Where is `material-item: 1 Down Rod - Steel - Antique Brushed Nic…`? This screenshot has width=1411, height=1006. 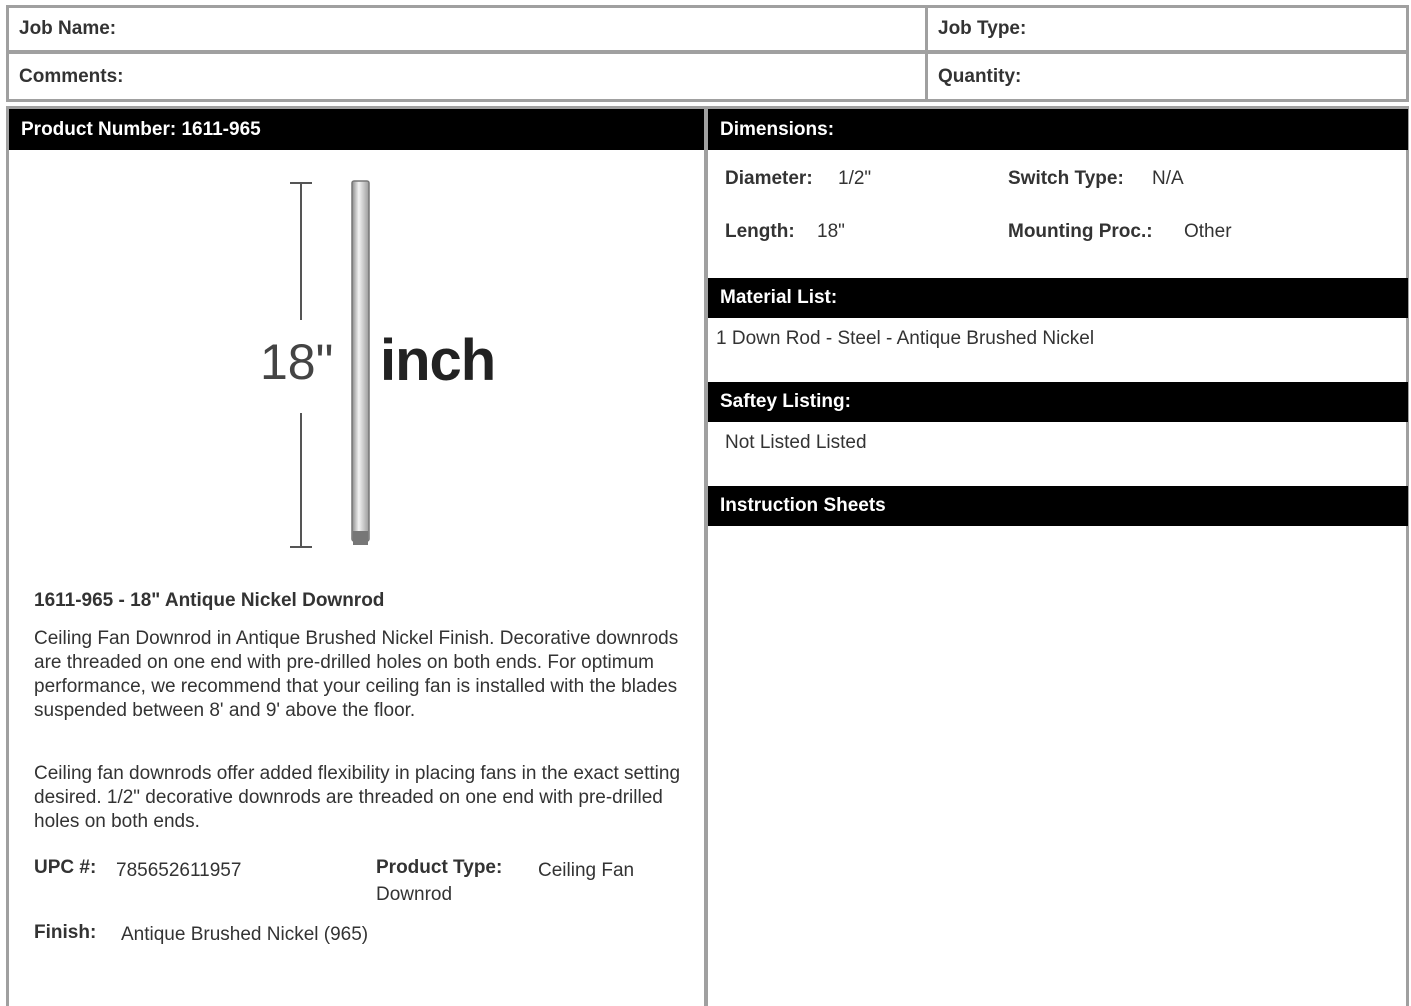
material-item: 1 Down Rod - Steel - Antique Brushed Nic… is located at coordinates (905, 338).